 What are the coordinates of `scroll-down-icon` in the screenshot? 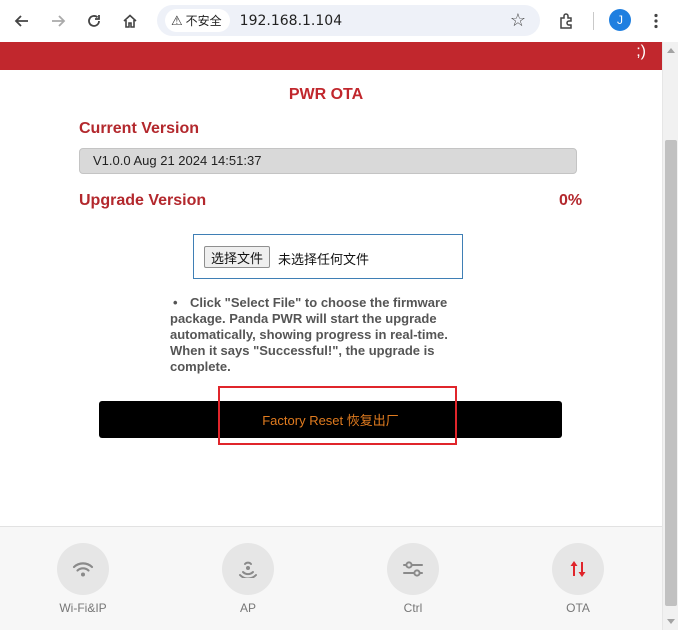 It's located at (671, 621).